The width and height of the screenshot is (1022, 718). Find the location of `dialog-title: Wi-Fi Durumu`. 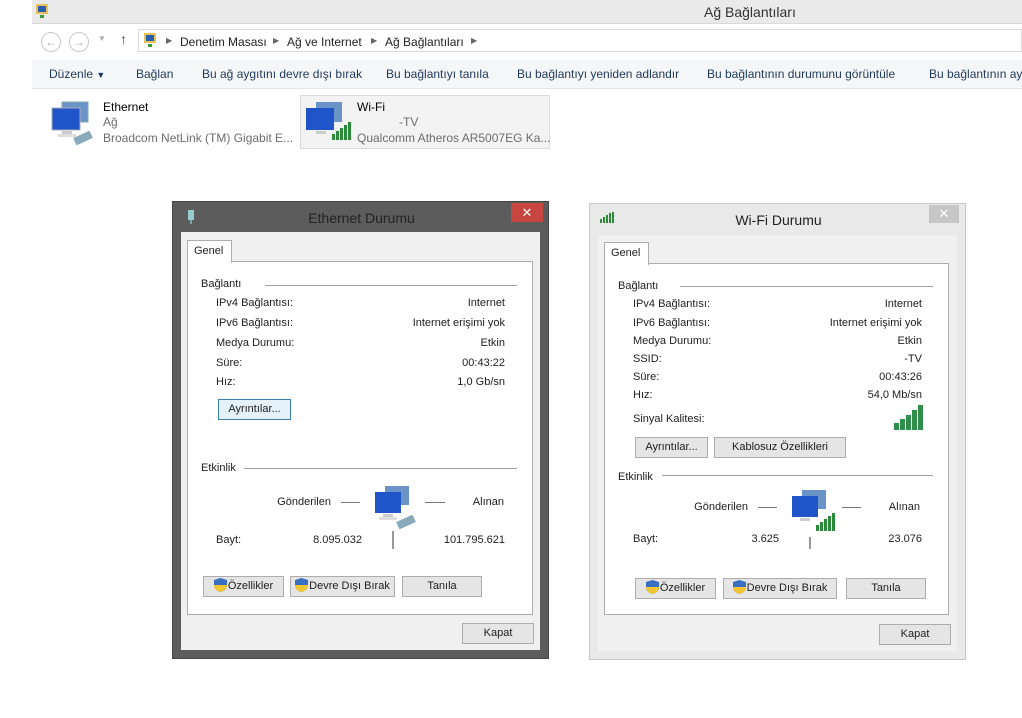

dialog-title: Wi-Fi Durumu is located at coordinates (778, 220).